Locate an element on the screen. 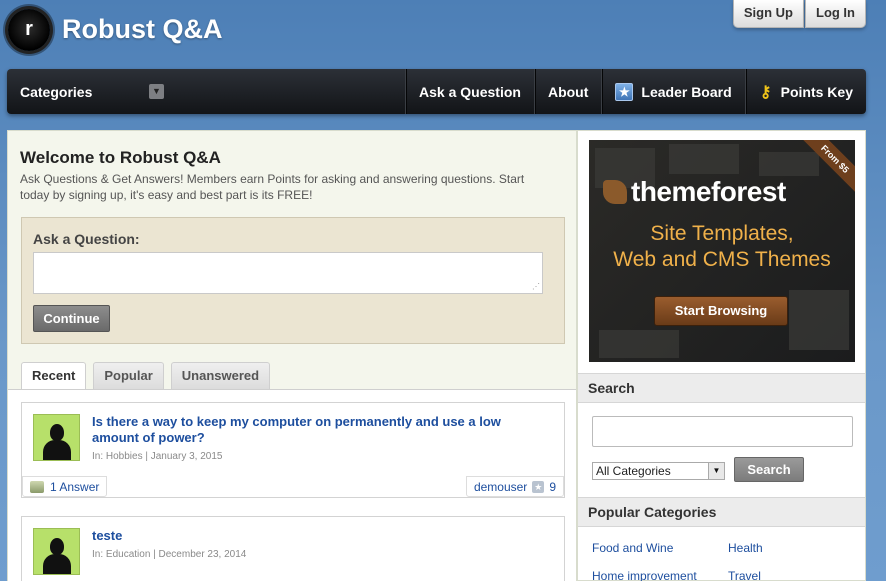 The image size is (886, 581). nav-points-key: ⚷ Points Key is located at coordinates (805, 91).